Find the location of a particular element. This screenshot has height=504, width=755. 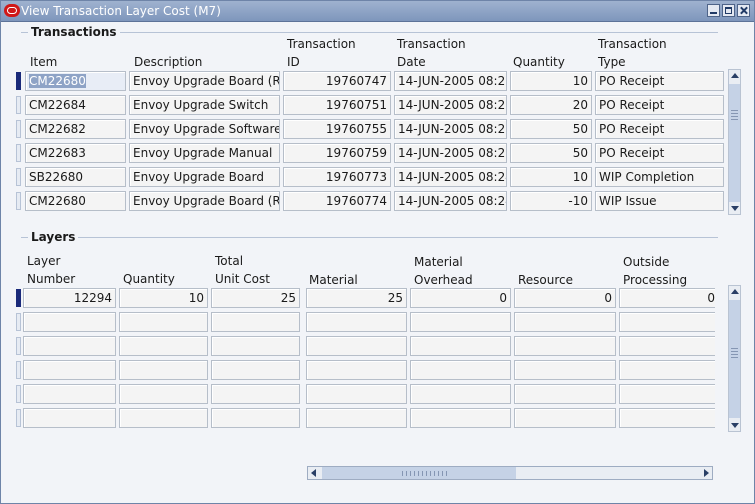

material-cell: 25 is located at coordinates (356, 298).